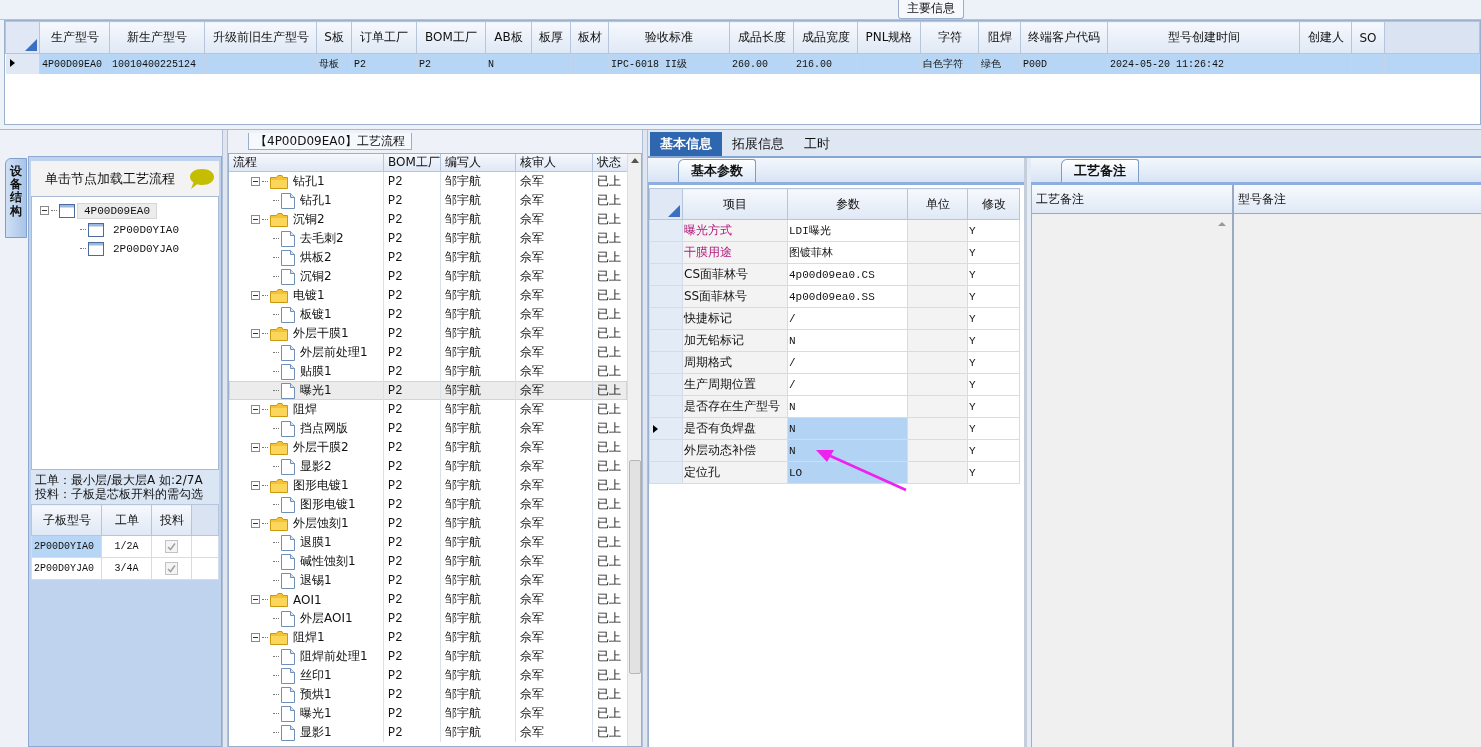 This screenshot has height=747, width=1481. I want to click on tree-node: 阻焊前处理1, so click(332, 656).